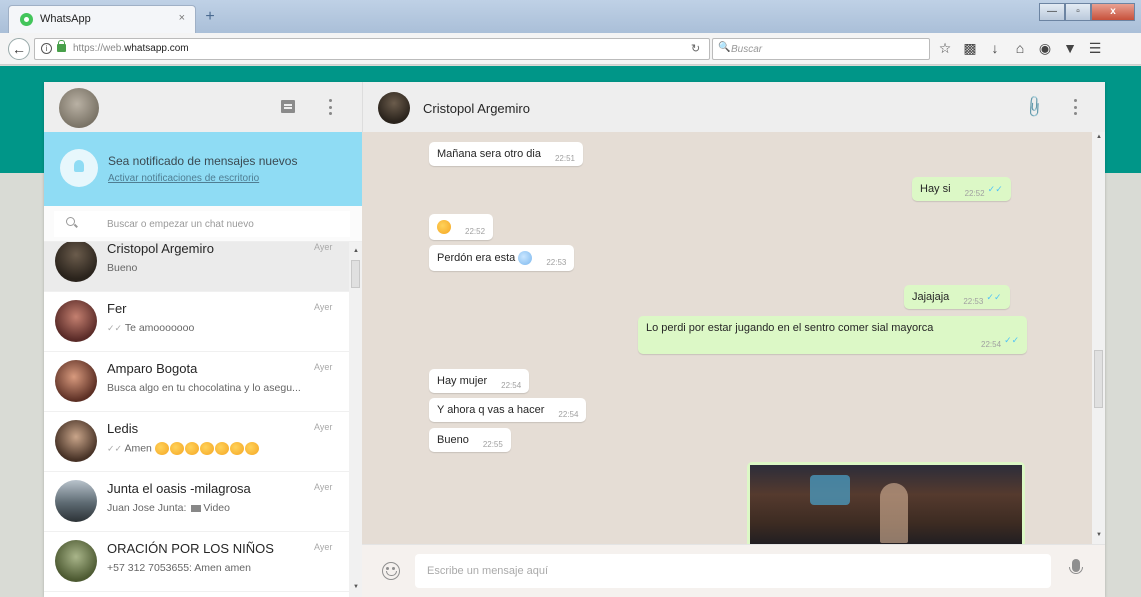 Image resolution: width=1141 pixels, height=597 pixels. Describe the element at coordinates (79, 108) in the screenshot. I see `my-avatar` at that location.